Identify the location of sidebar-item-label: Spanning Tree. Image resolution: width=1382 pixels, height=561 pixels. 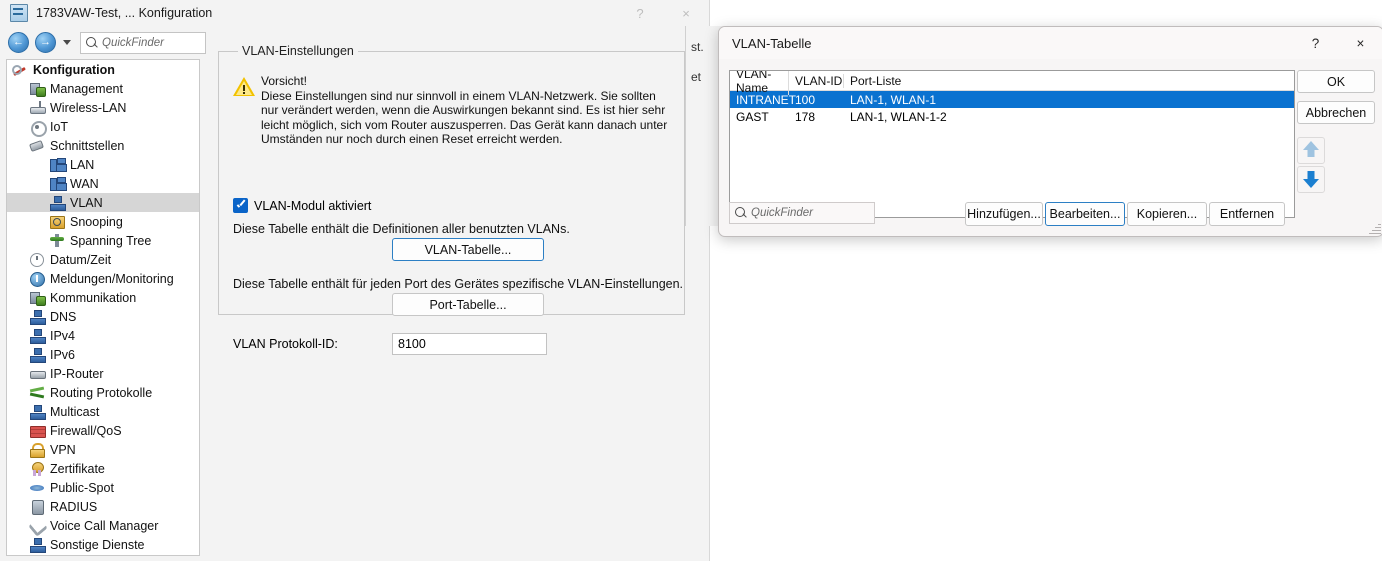
(111, 240).